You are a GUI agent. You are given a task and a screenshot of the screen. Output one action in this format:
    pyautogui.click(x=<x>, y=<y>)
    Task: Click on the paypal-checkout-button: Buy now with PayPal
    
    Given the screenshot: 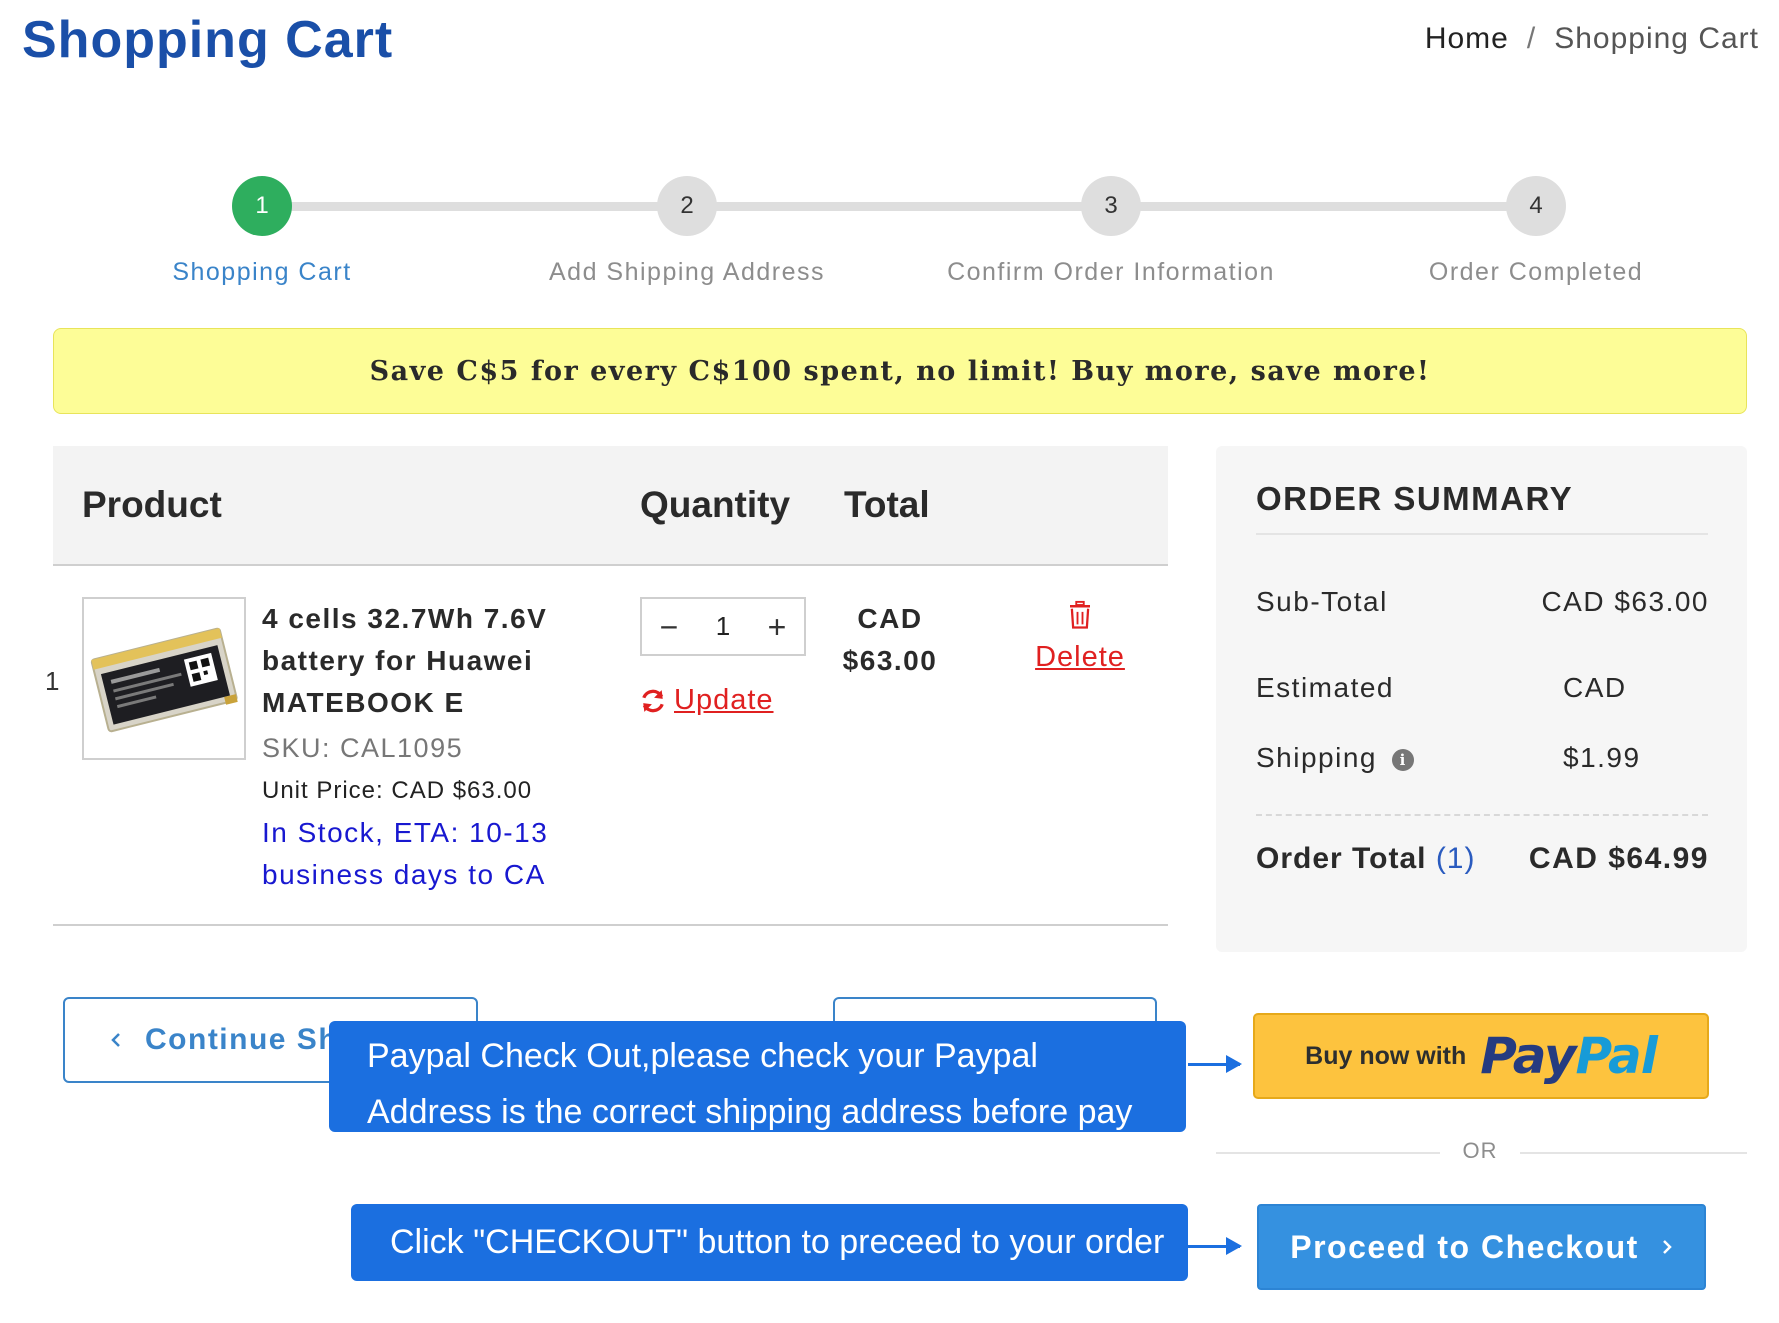 What is the action you would take?
    pyautogui.click(x=1481, y=1056)
    